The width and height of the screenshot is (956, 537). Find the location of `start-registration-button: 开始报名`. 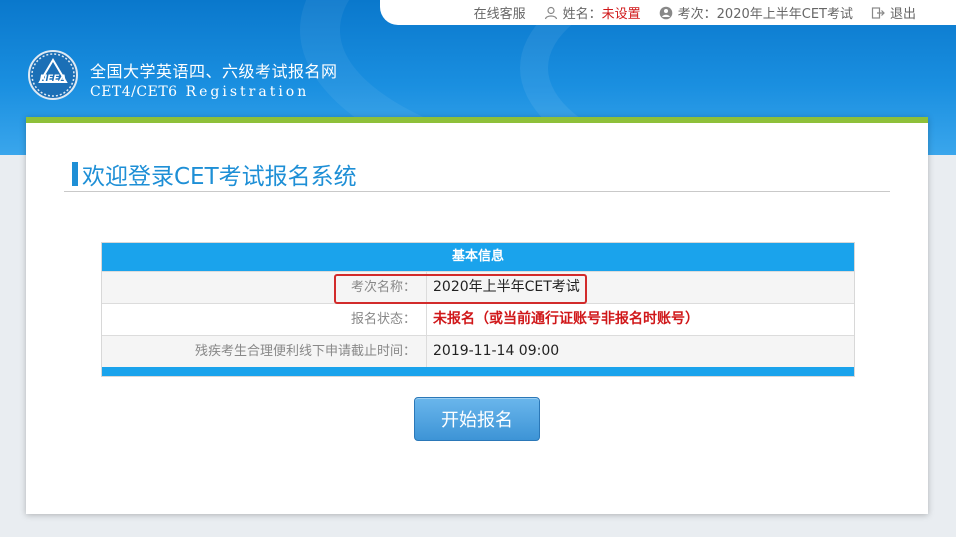

start-registration-button: 开始报名 is located at coordinates (477, 419).